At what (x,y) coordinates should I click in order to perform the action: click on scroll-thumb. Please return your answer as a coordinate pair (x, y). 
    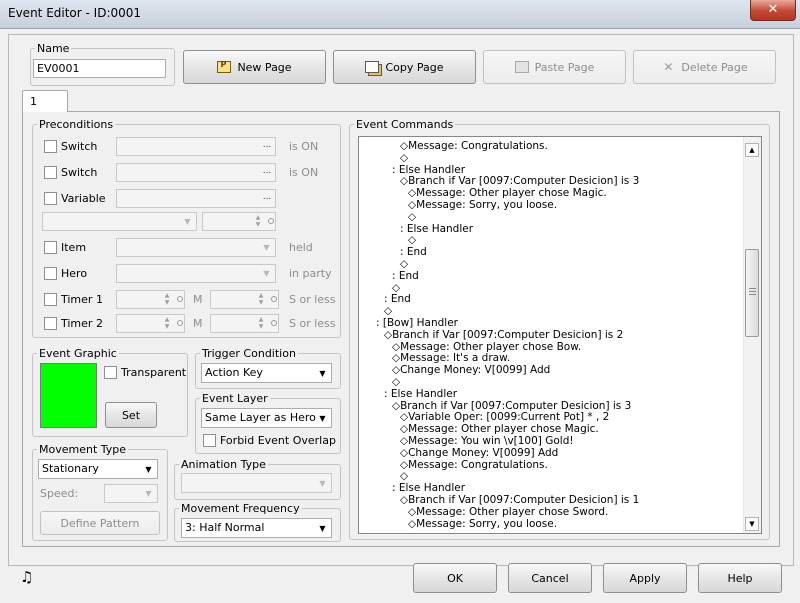
    Looking at the image, I should click on (752, 293).